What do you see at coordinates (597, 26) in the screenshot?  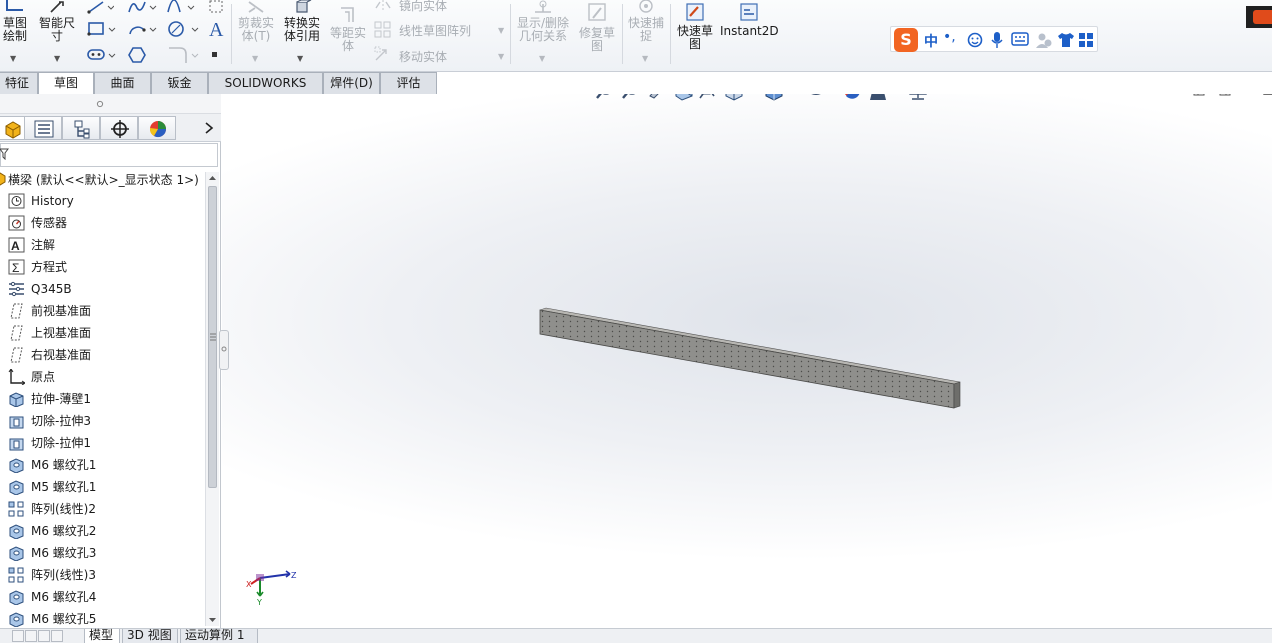 I see `repair-sketch-button: 修复草图` at bounding box center [597, 26].